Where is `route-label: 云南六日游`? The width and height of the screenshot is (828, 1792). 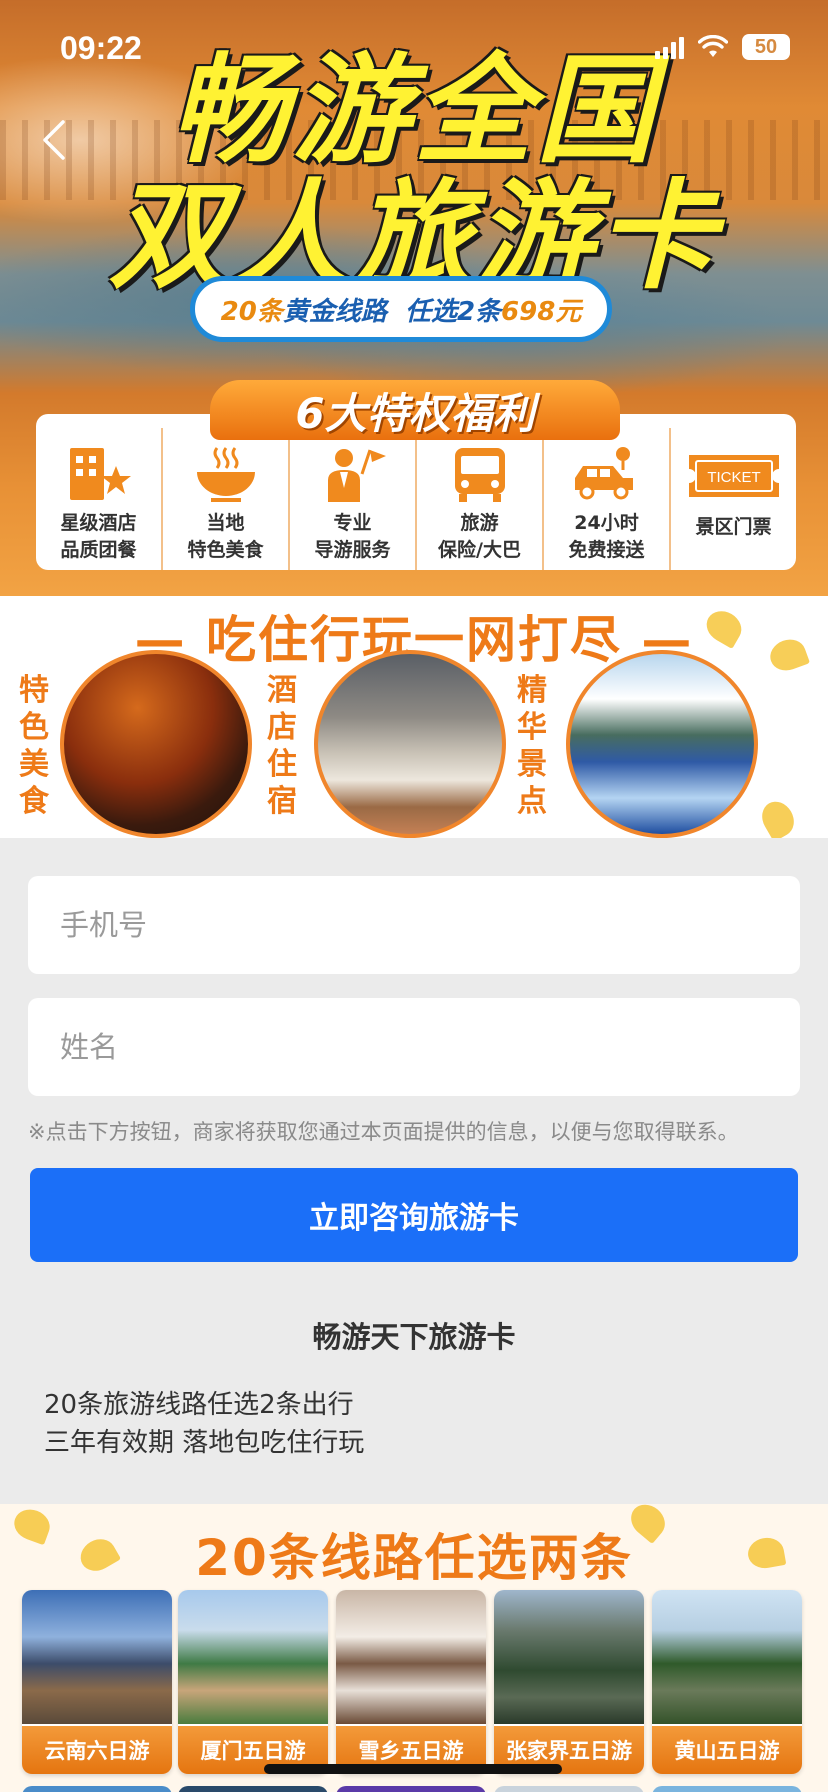 route-label: 云南六日游 is located at coordinates (97, 1750).